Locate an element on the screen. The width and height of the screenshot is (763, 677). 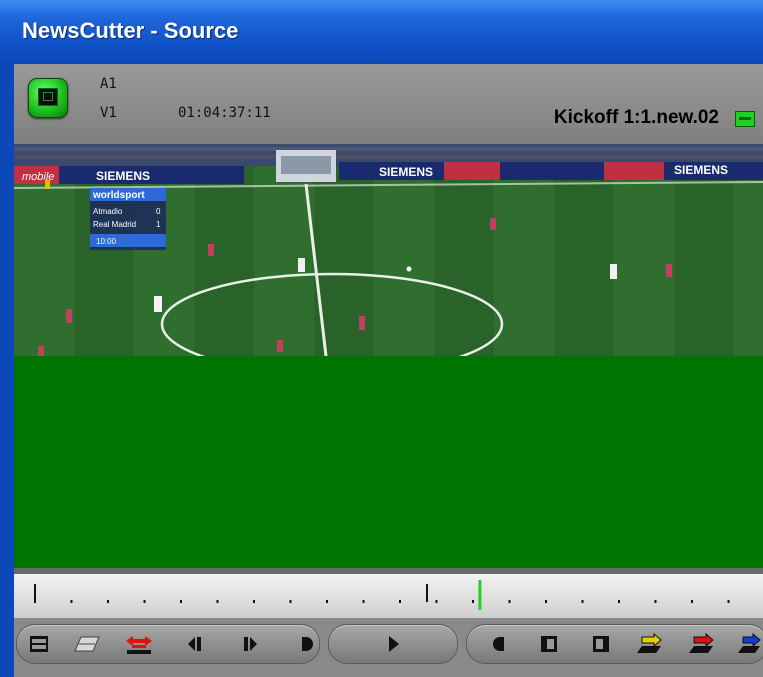
ad-board-1: SIEMENS is located at coordinates (123, 176).